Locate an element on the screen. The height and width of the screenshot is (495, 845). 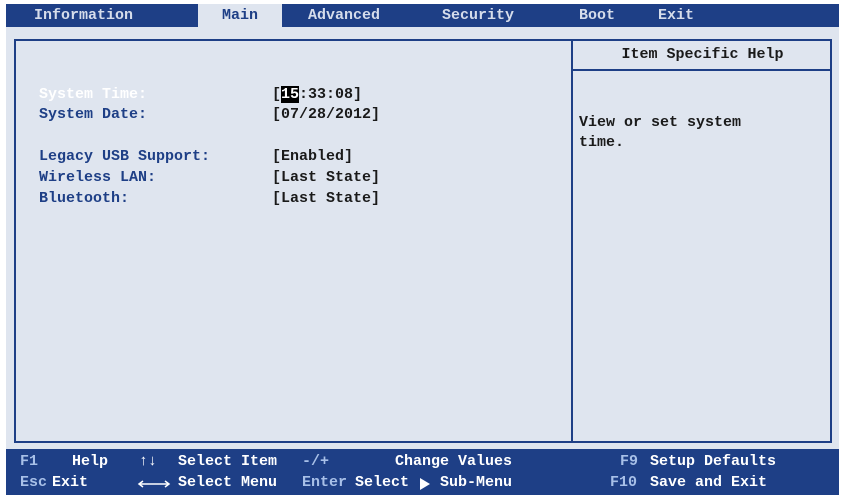
system-date-label: System Date: is located at coordinates (93, 114).